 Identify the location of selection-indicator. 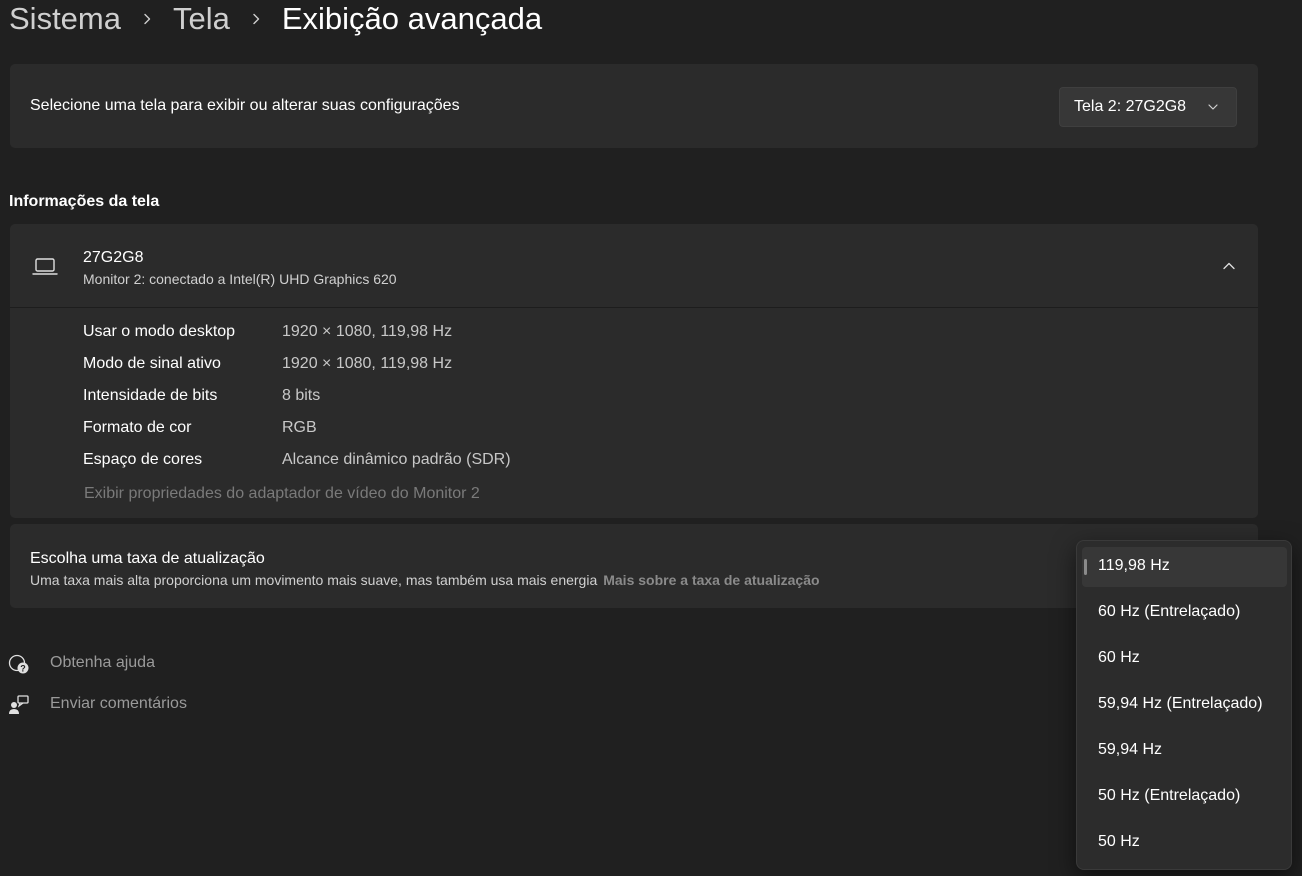
(1085, 567).